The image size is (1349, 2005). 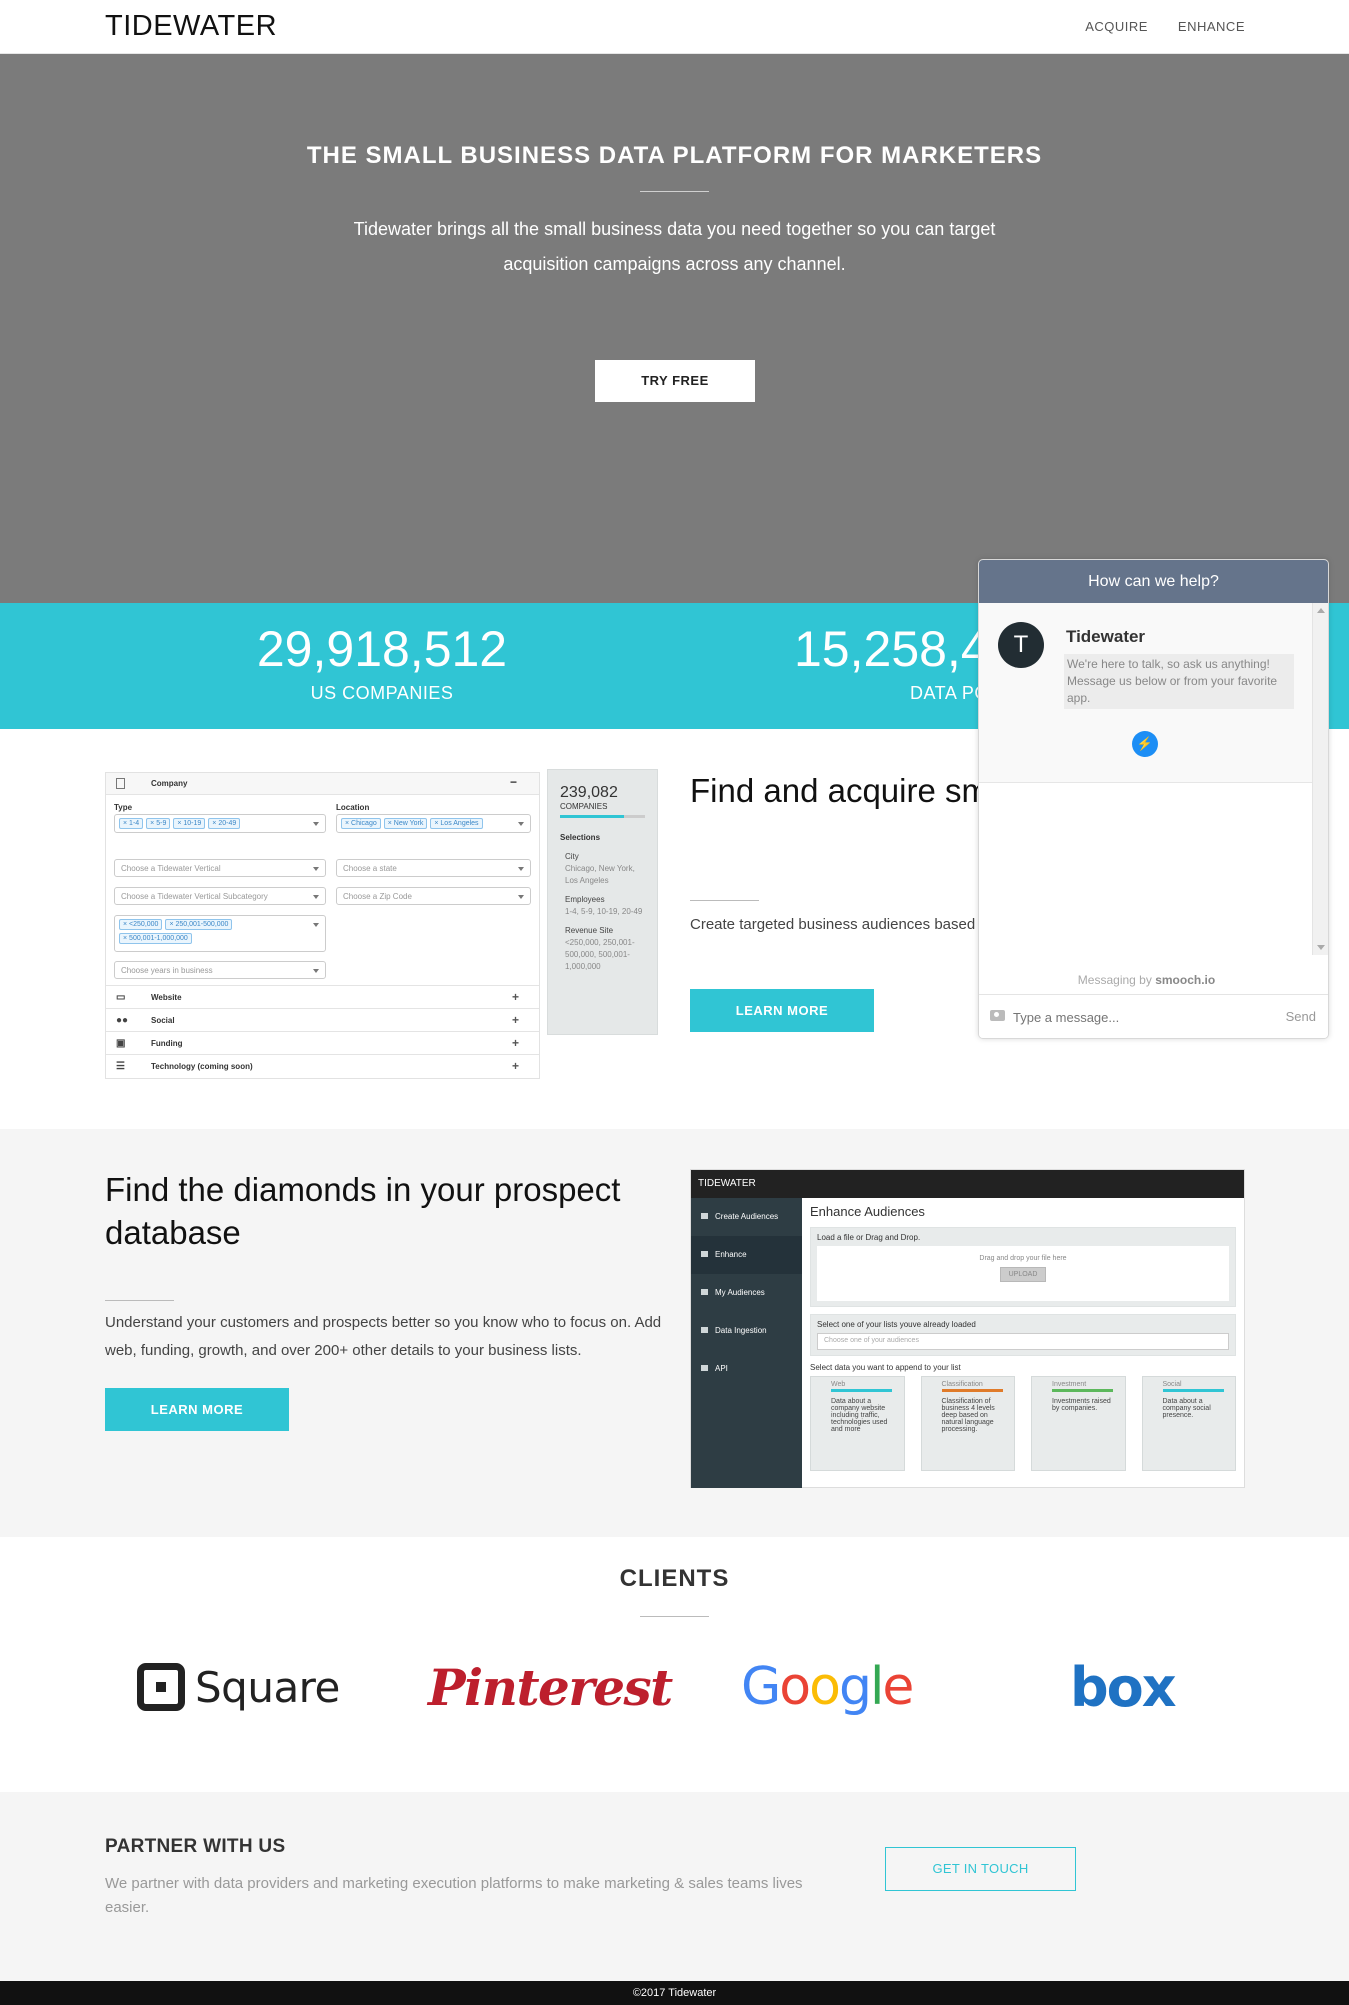 What do you see at coordinates (189, 823) in the screenshot?
I see `type-chip: × 10-19` at bounding box center [189, 823].